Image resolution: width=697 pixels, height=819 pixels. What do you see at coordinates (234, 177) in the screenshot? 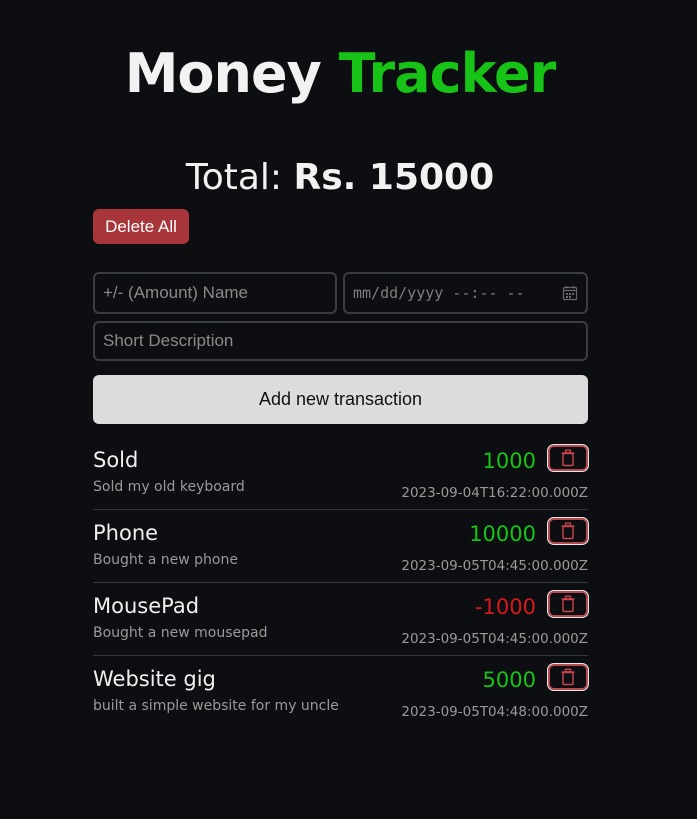
I see `total-label: Total:` at bounding box center [234, 177].